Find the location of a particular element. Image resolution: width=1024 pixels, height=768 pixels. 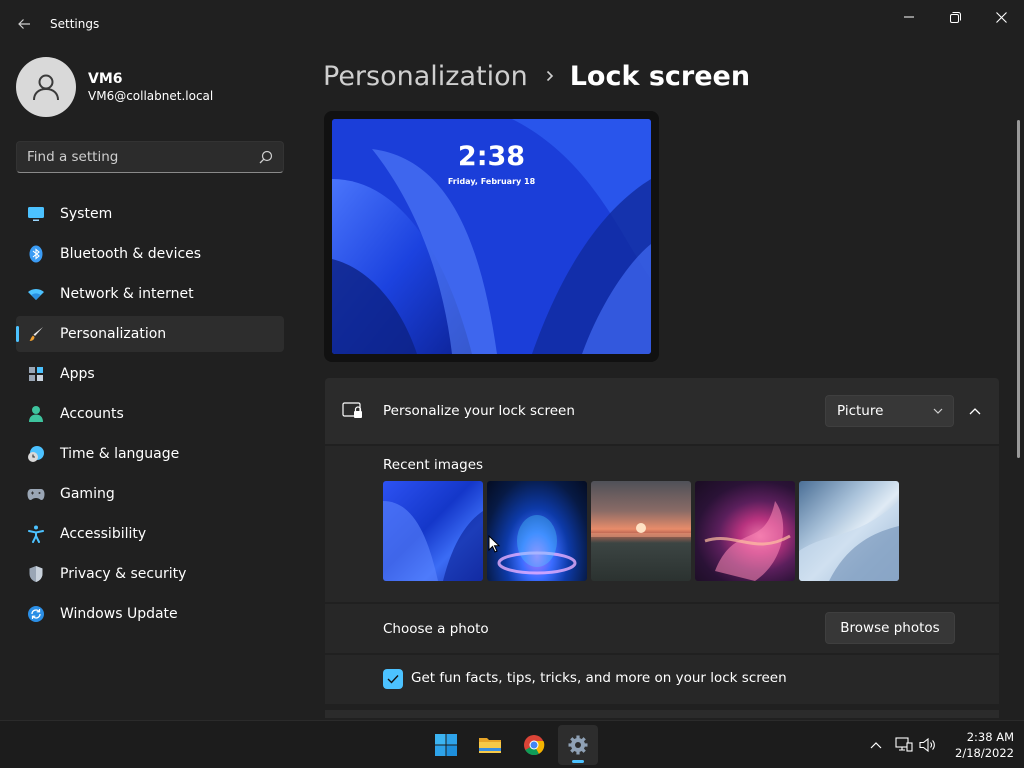

sidebar-item-label: Gaming is located at coordinates (87, 494).